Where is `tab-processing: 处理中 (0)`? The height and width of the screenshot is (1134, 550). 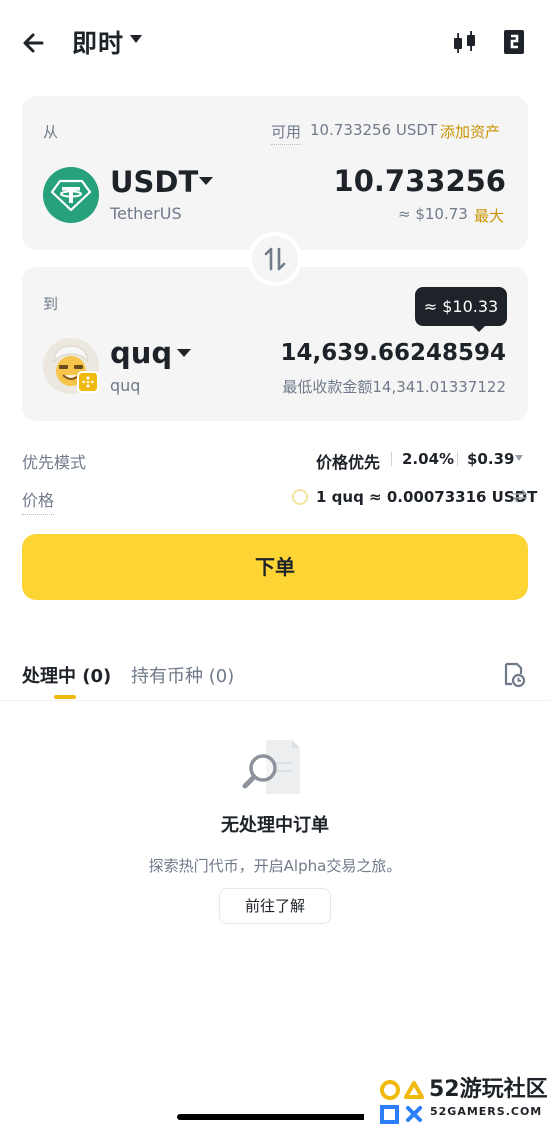
tab-processing: 处理中 (0) is located at coordinates (66, 675).